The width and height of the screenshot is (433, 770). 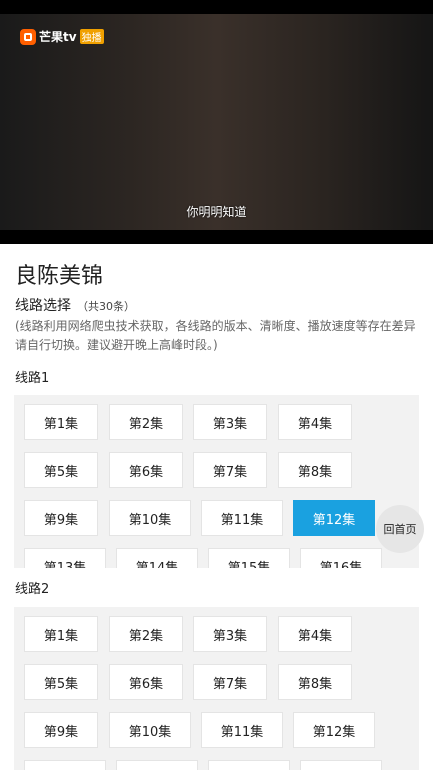 What do you see at coordinates (216, 212) in the screenshot?
I see `video-subtitle: 你明明知道` at bounding box center [216, 212].